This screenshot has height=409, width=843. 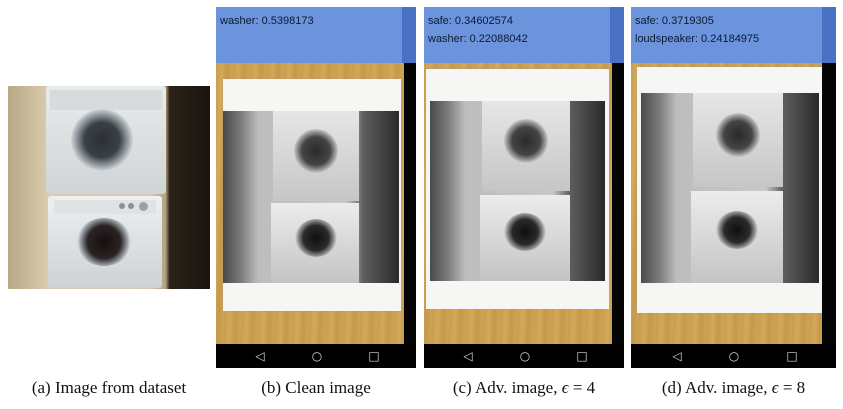 What do you see at coordinates (674, 21) in the screenshot?
I see `score-line-1: safe: 0.3719305` at bounding box center [674, 21].